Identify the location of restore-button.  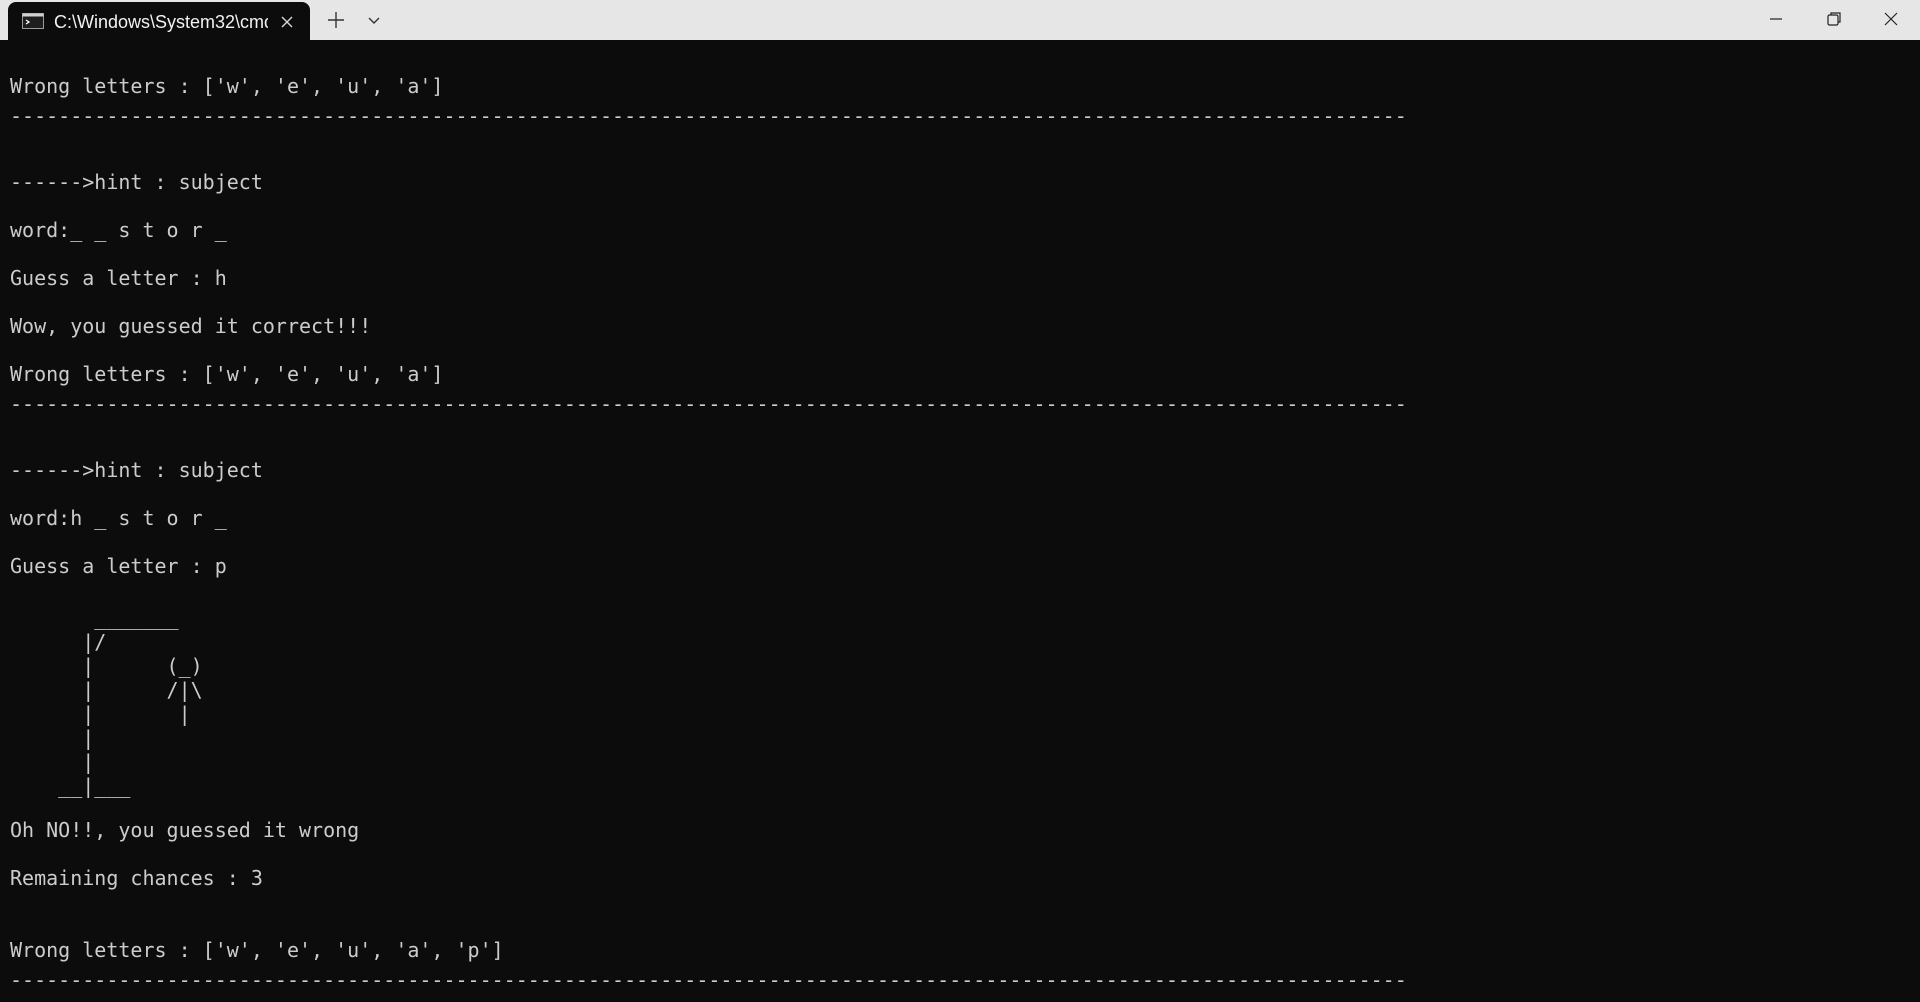
(1834, 19).